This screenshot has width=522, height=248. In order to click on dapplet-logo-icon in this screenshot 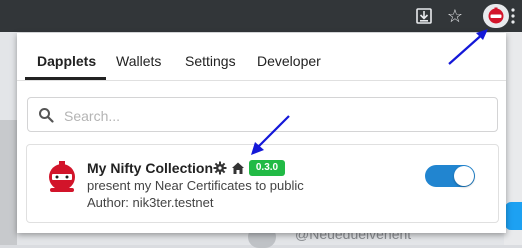, I will do `click(62, 176)`.